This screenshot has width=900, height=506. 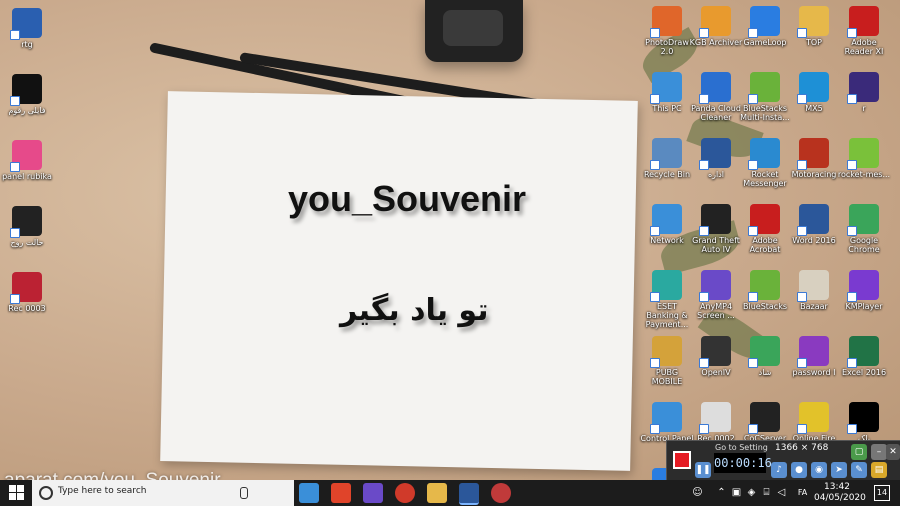 What do you see at coordinates (667, 174) in the screenshot?
I see `desktop-icon-label: Recycle Bin` at bounding box center [667, 174].